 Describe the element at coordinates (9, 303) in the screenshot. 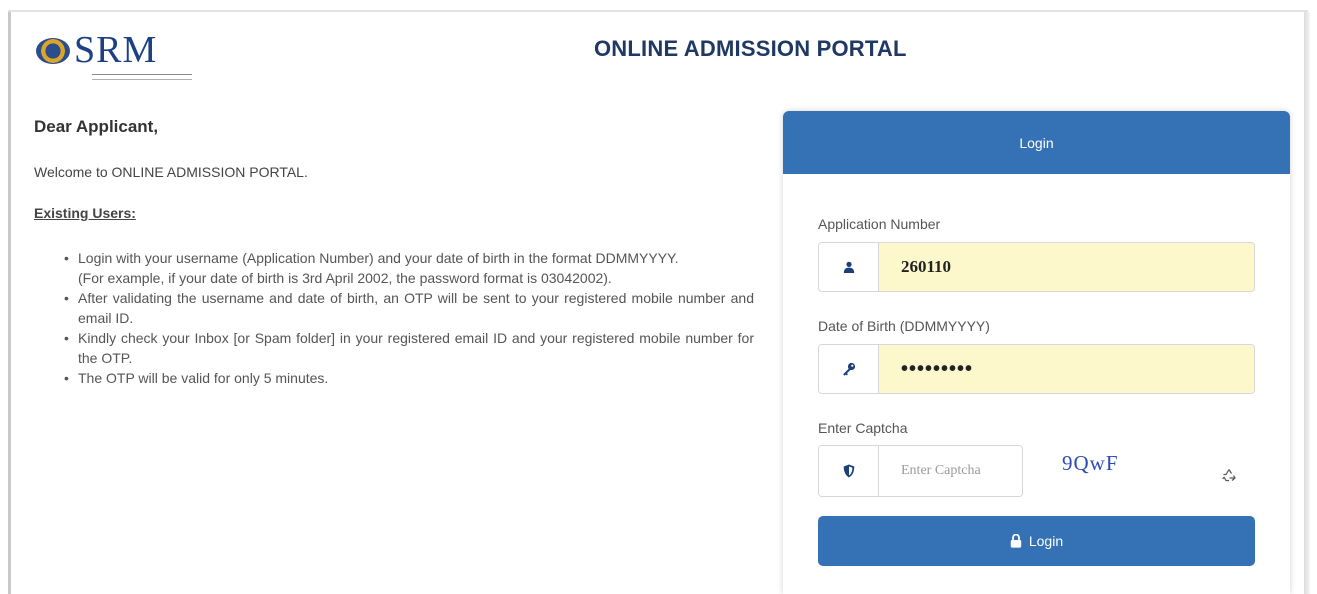

I see `frame-left-edge` at that location.